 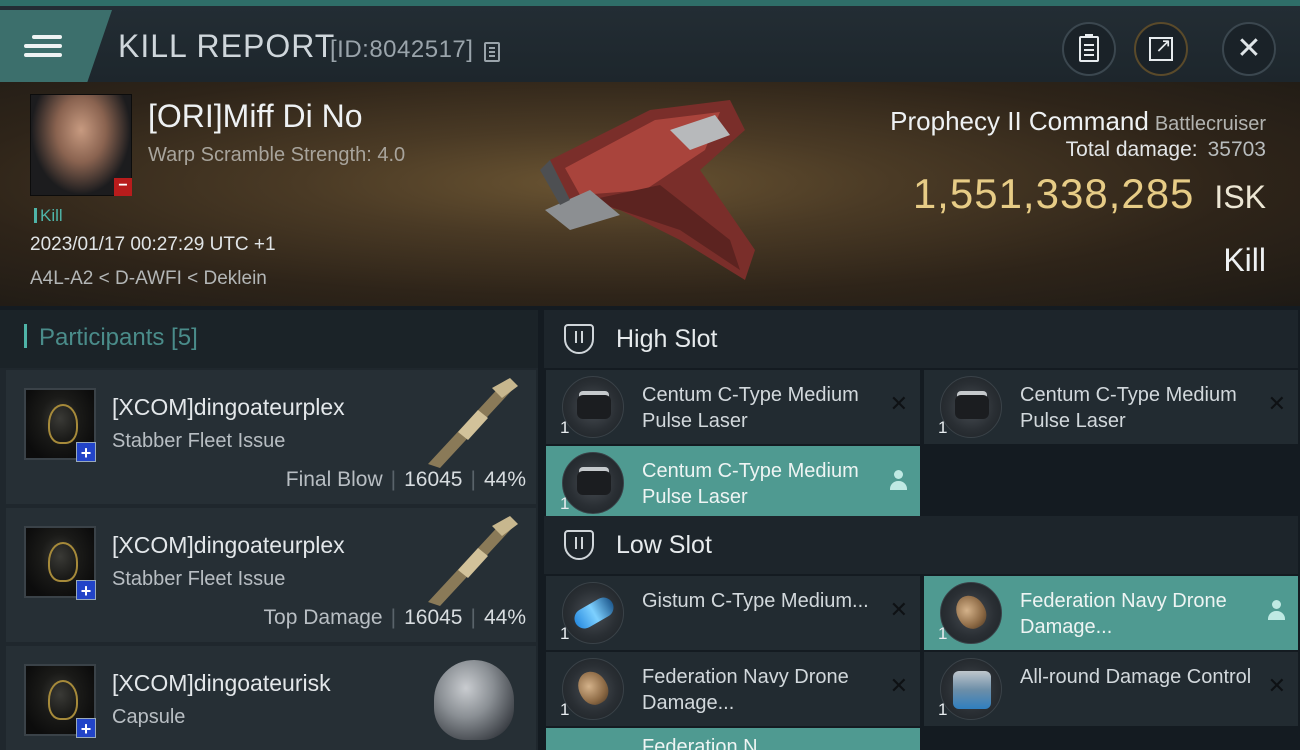 I want to click on ship-name-line: Prophecy II Command Battlecruiser, so click(x=1078, y=121).